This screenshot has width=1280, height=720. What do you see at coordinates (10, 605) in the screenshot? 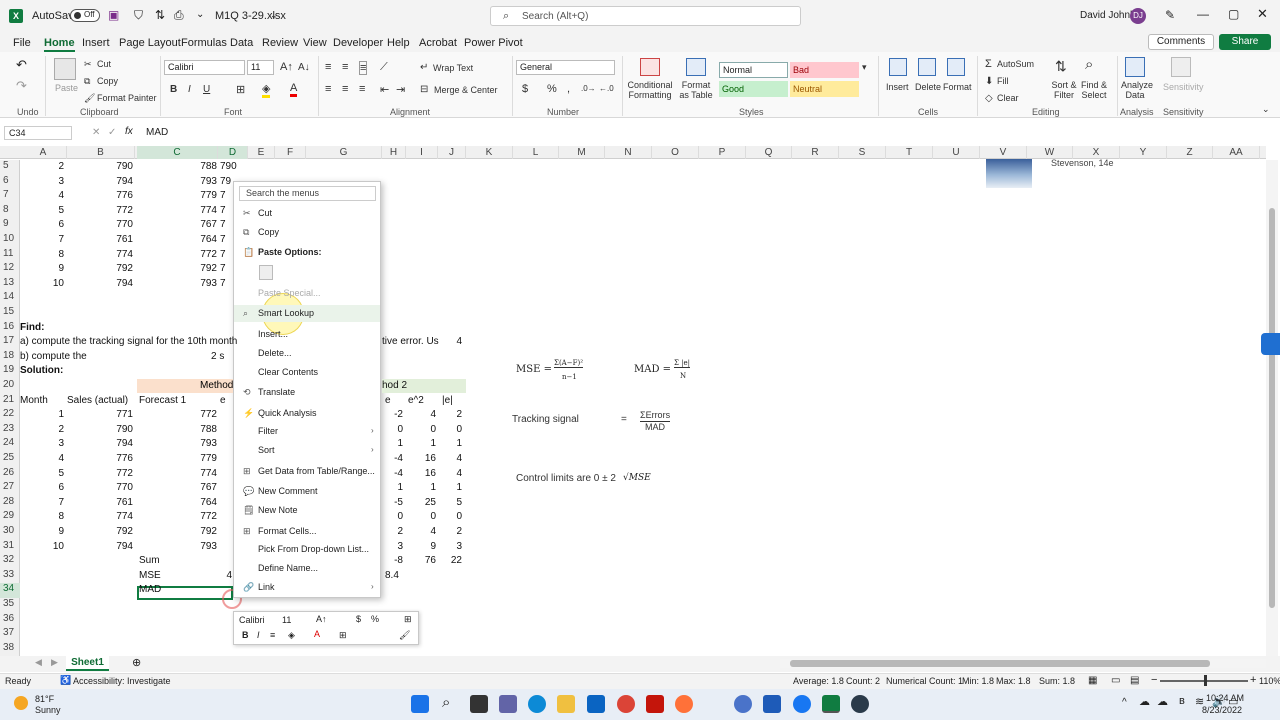
I see `row-header: 35` at bounding box center [10, 605].